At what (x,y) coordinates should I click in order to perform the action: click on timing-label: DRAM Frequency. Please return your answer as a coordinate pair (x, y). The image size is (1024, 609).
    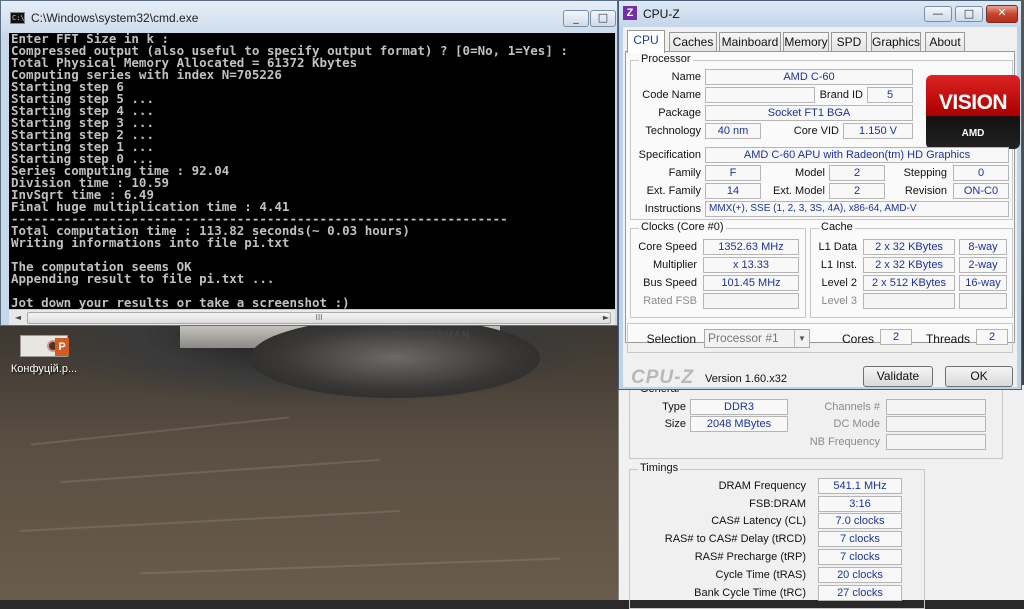
    Looking at the image, I should click on (762, 486).